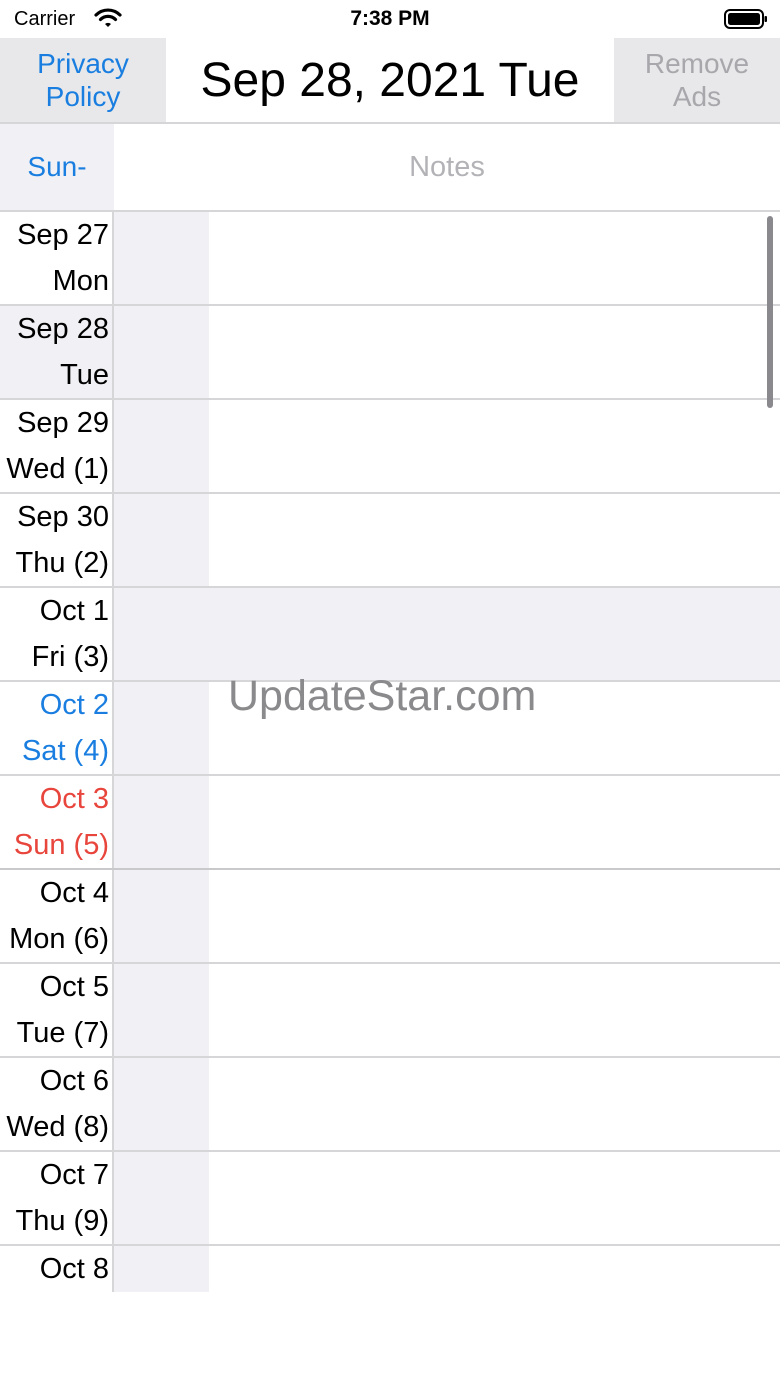 This screenshot has width=780, height=1387. I want to click on day-row: Oct 4 Mon (6), so click(390, 917).